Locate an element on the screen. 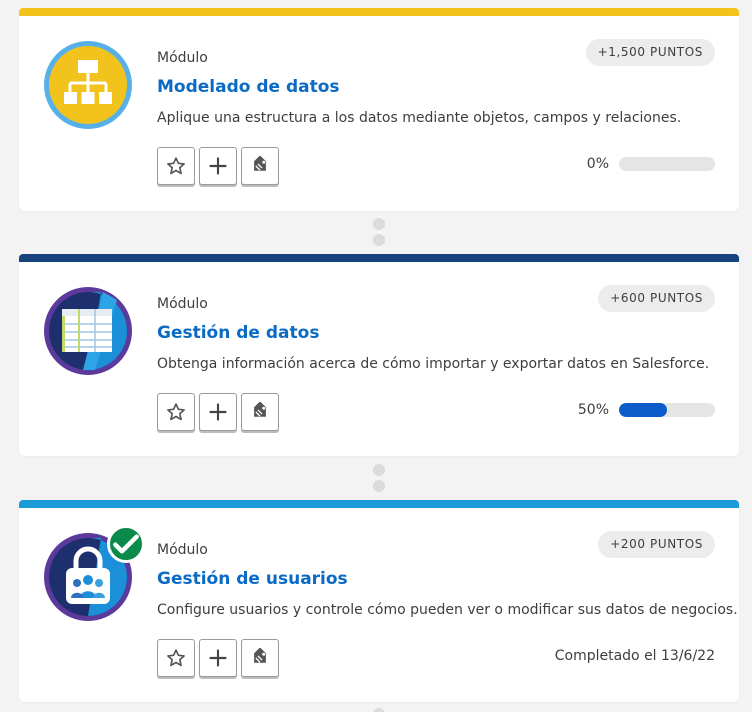 The height and width of the screenshot is (712, 752). spreadsheet-icon is located at coordinates (88, 331).